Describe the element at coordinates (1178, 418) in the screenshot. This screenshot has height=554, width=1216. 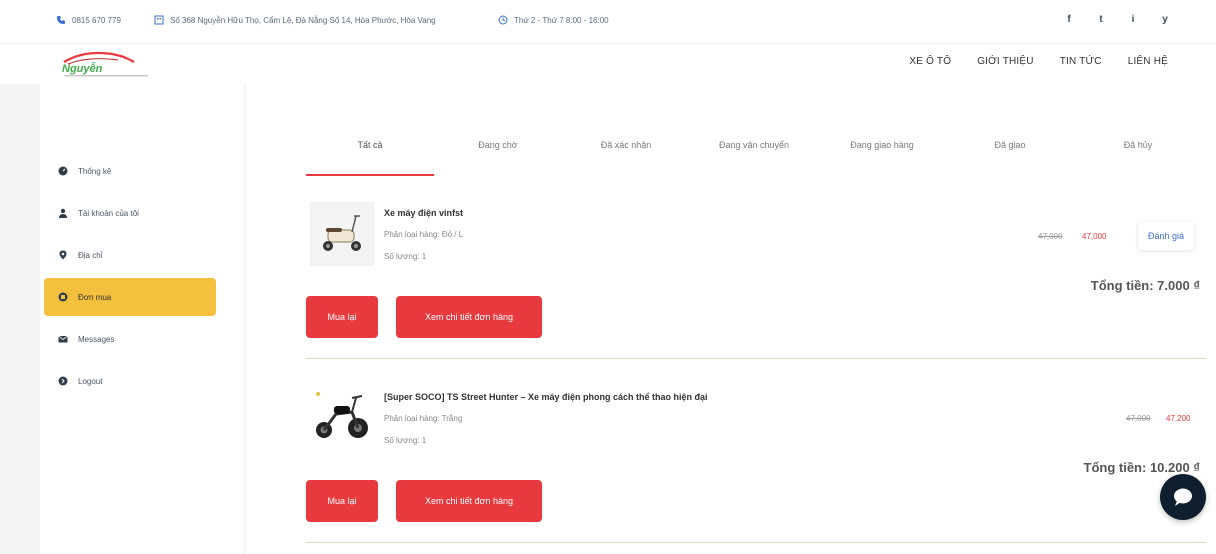
I see `sale-price: 47,200` at that location.